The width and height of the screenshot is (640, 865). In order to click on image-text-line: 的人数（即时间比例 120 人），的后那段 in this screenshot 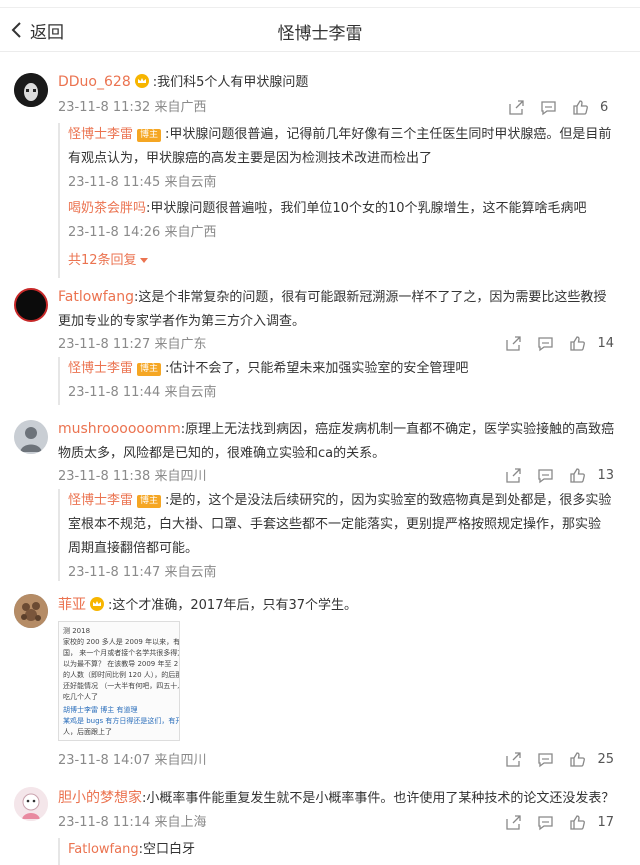, I will do `click(121, 675)`.